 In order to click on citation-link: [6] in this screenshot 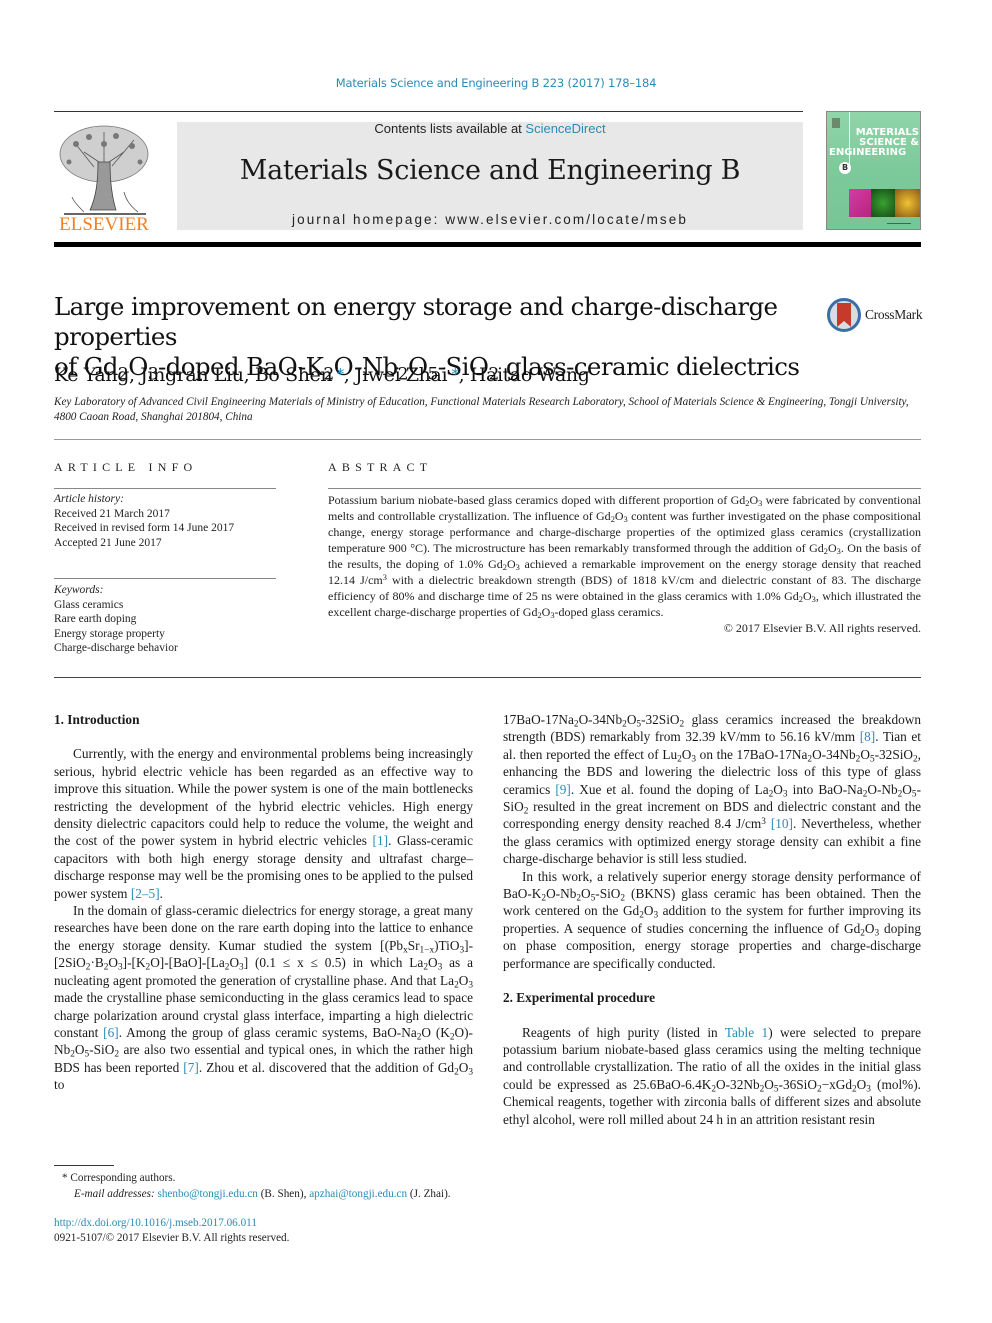, I will do `click(111, 1032)`.